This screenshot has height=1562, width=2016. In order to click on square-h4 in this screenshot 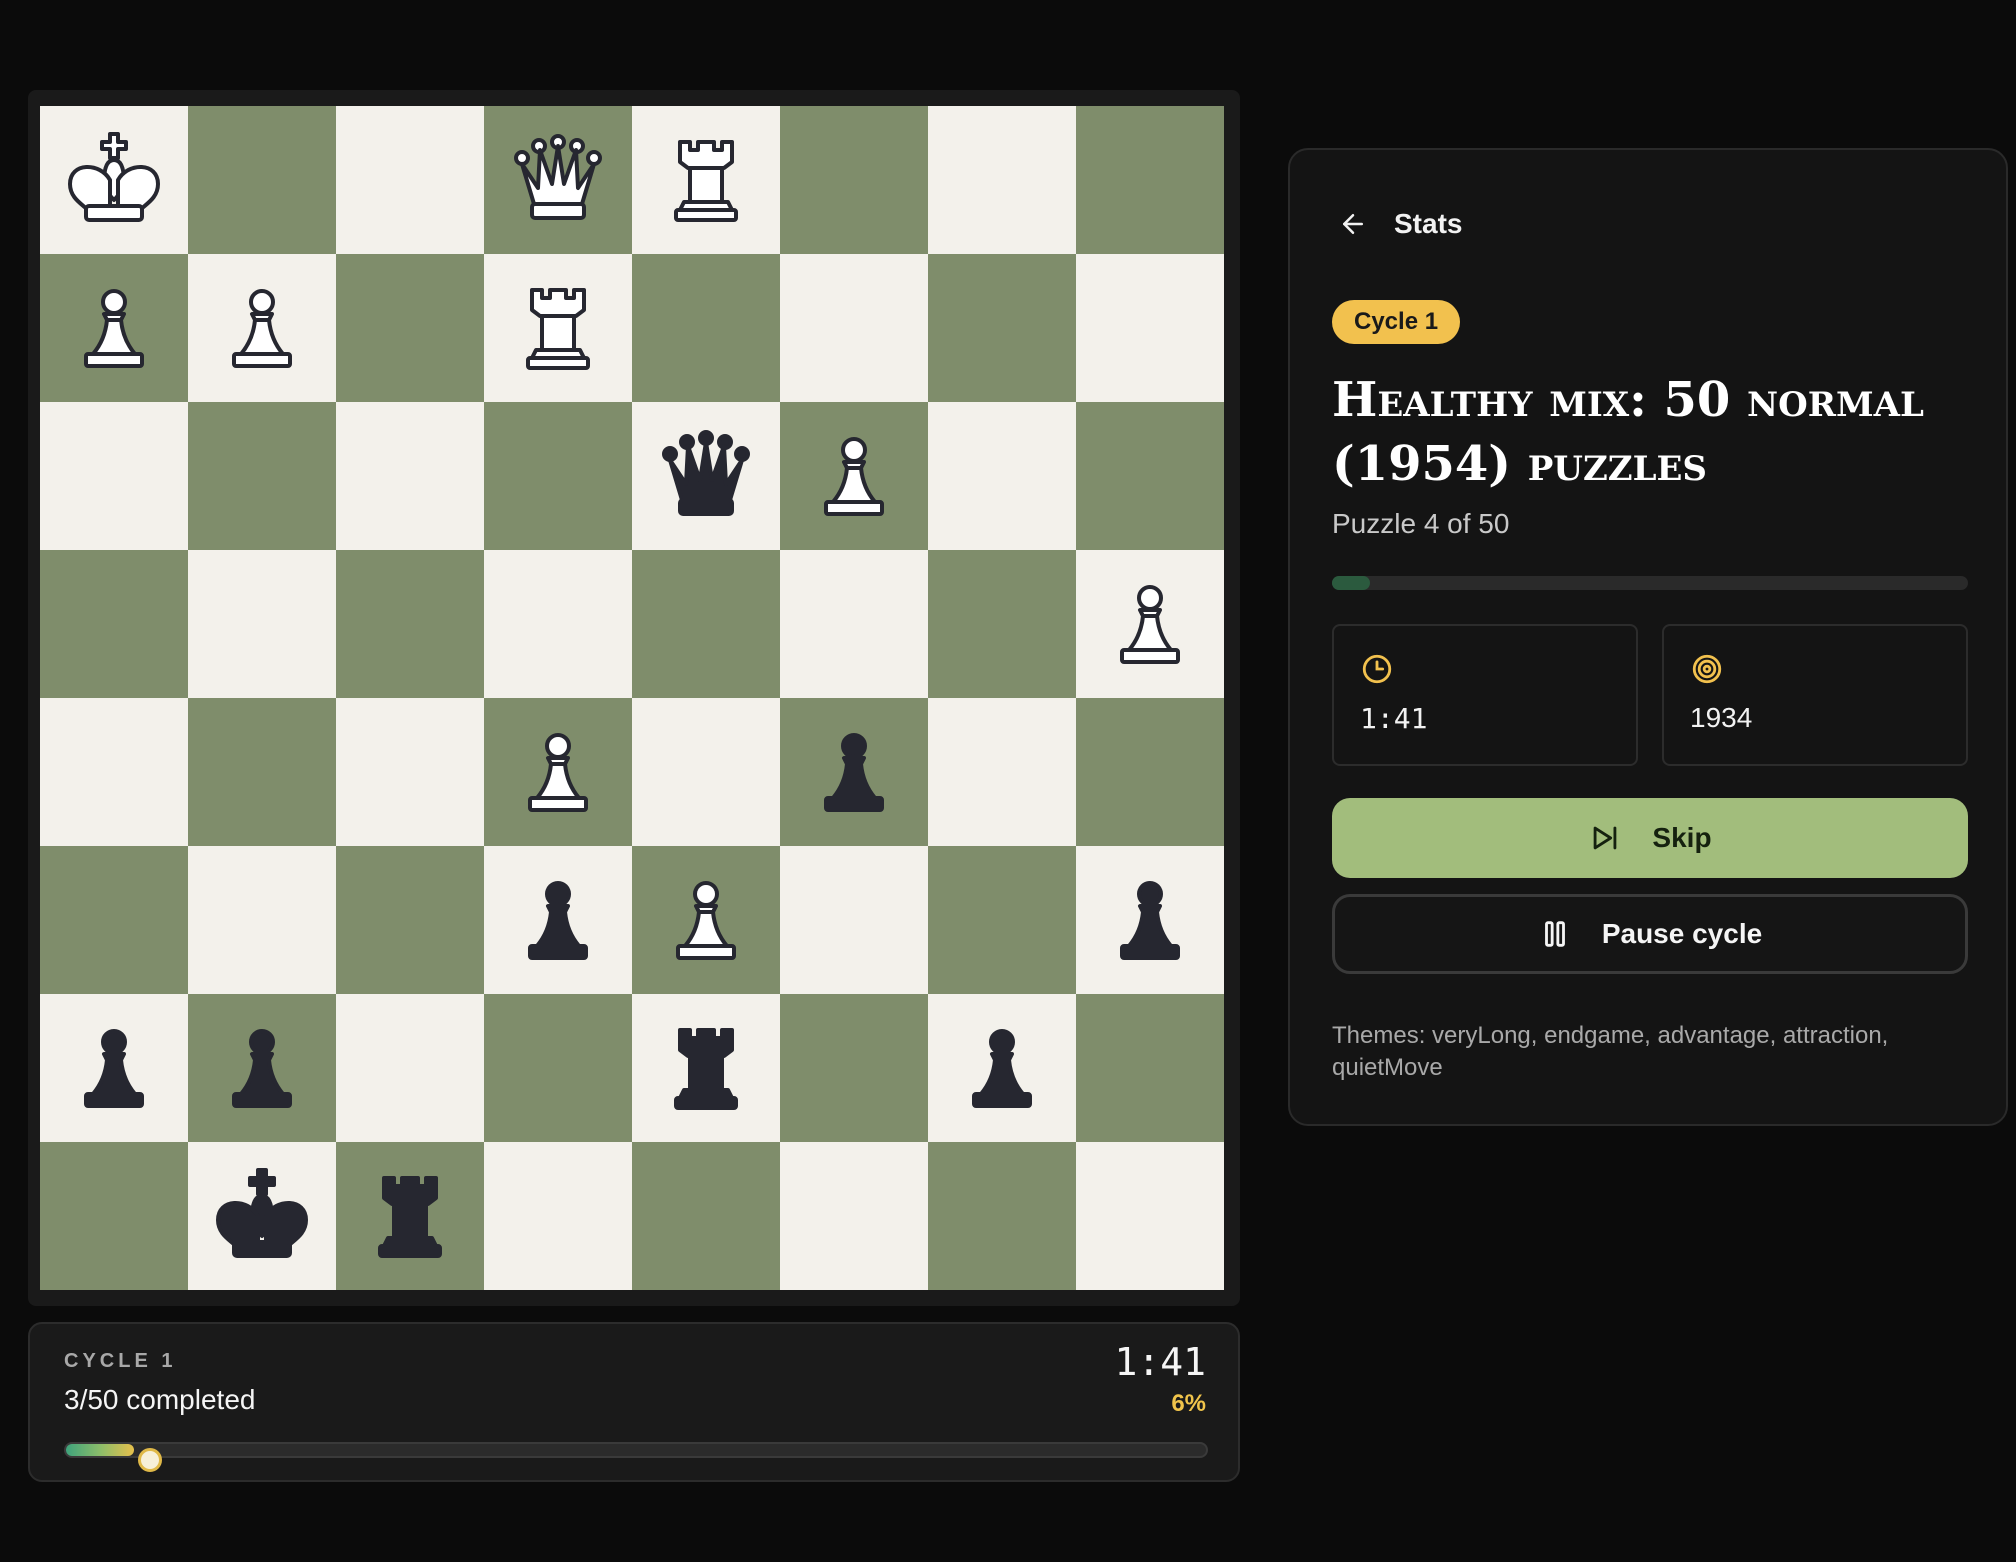, I will do `click(1150, 772)`.